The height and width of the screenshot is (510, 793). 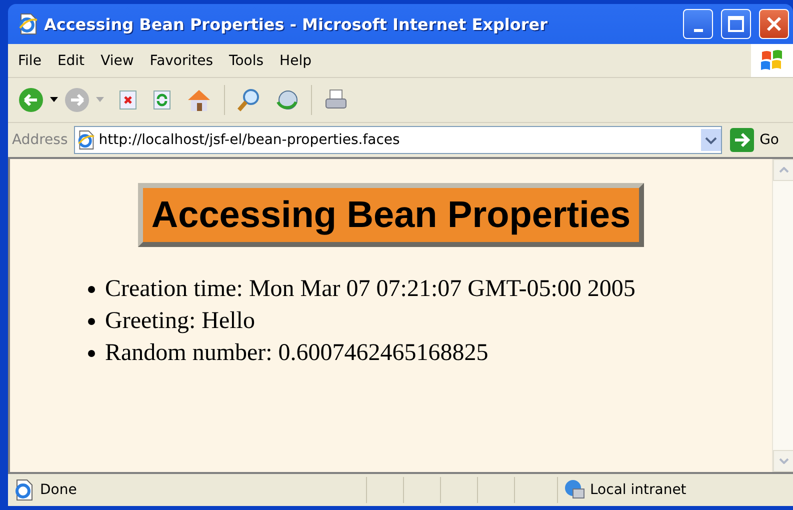 What do you see at coordinates (180, 321) in the screenshot?
I see `list-item: Greeting: Hello` at bounding box center [180, 321].